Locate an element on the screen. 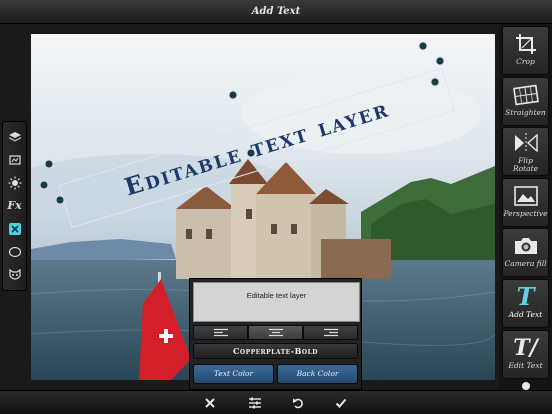 The width and height of the screenshot is (552, 414). mask-icon is located at coordinates (15, 275).